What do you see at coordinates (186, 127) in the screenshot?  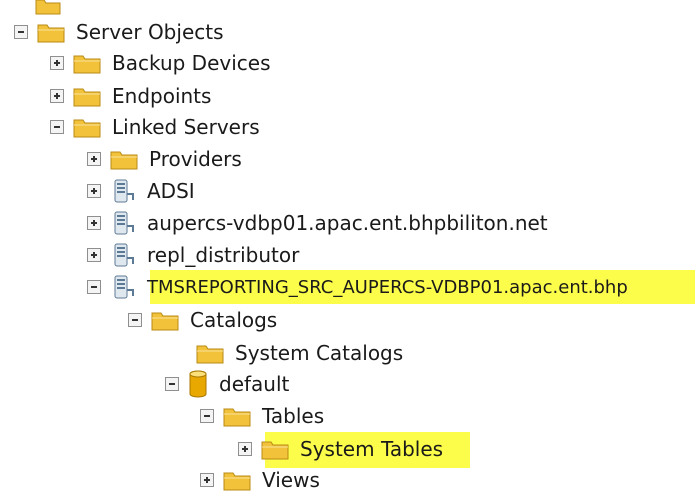 I see `node-label: Linked Servers` at bounding box center [186, 127].